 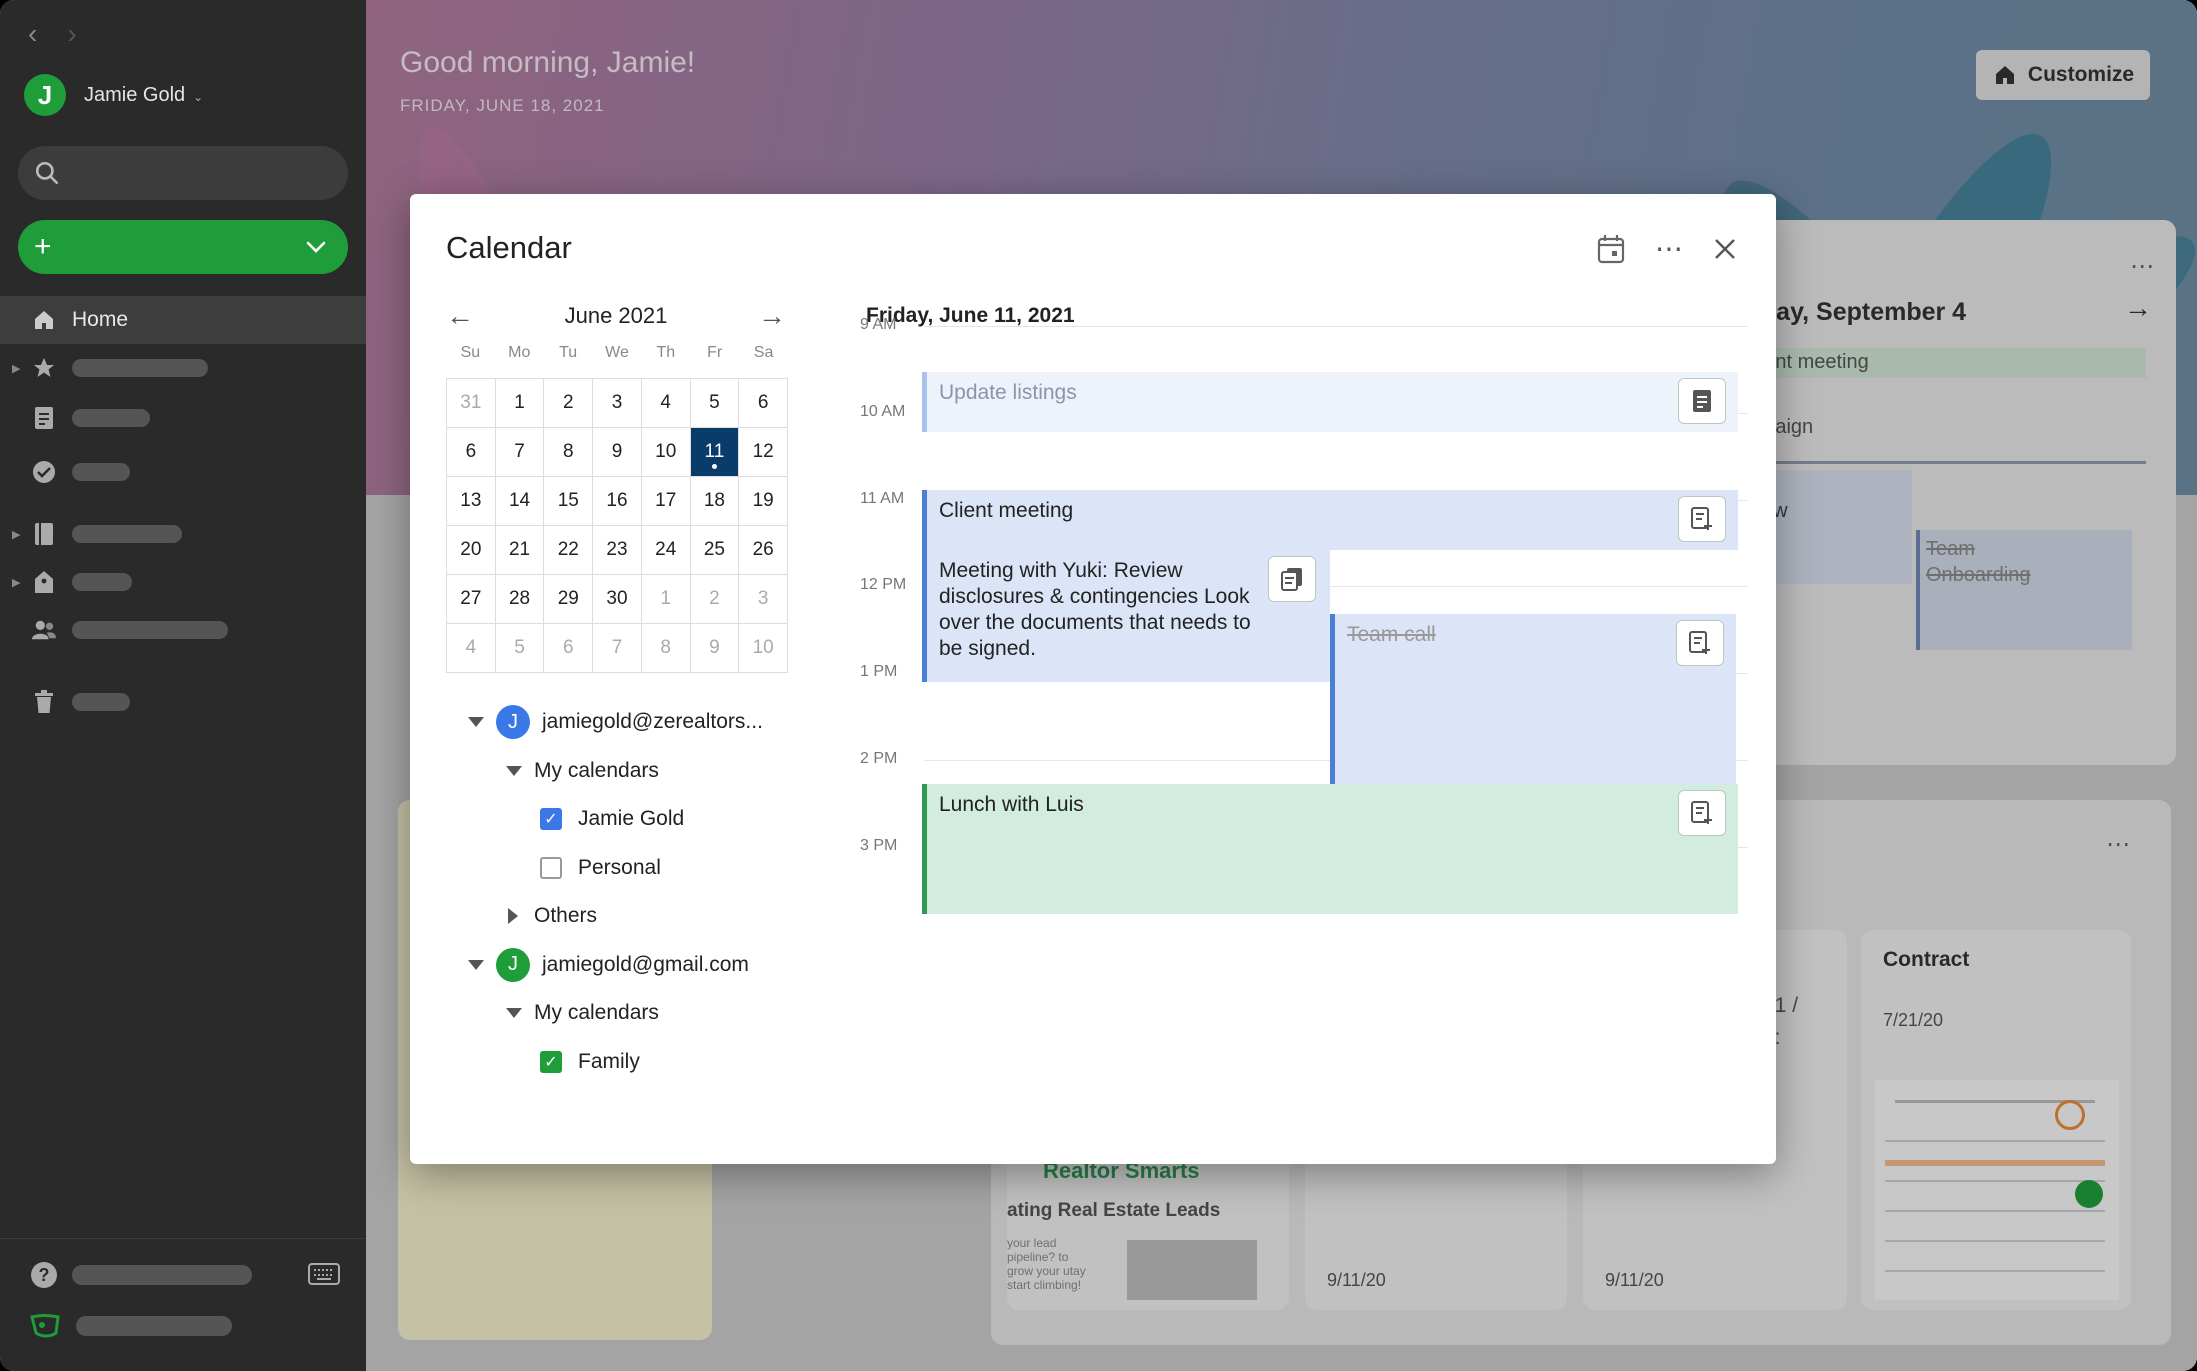 What do you see at coordinates (162, 1275) in the screenshot?
I see `footer-placeholder` at bounding box center [162, 1275].